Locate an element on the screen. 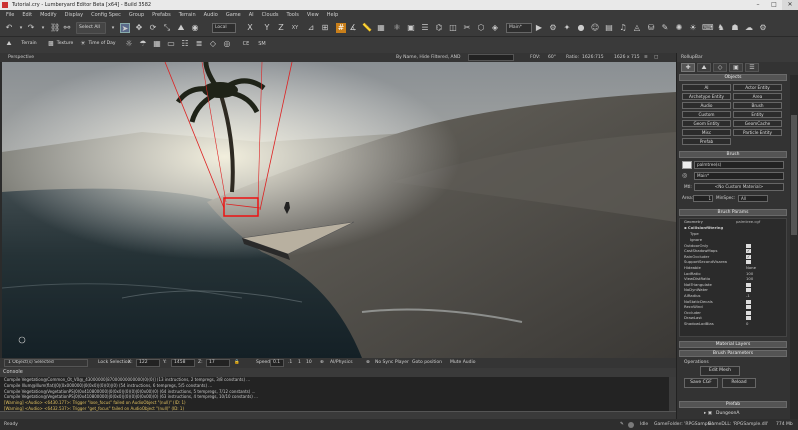 The height and width of the screenshot is (430, 798). reload-button: Reload is located at coordinates (739, 383).